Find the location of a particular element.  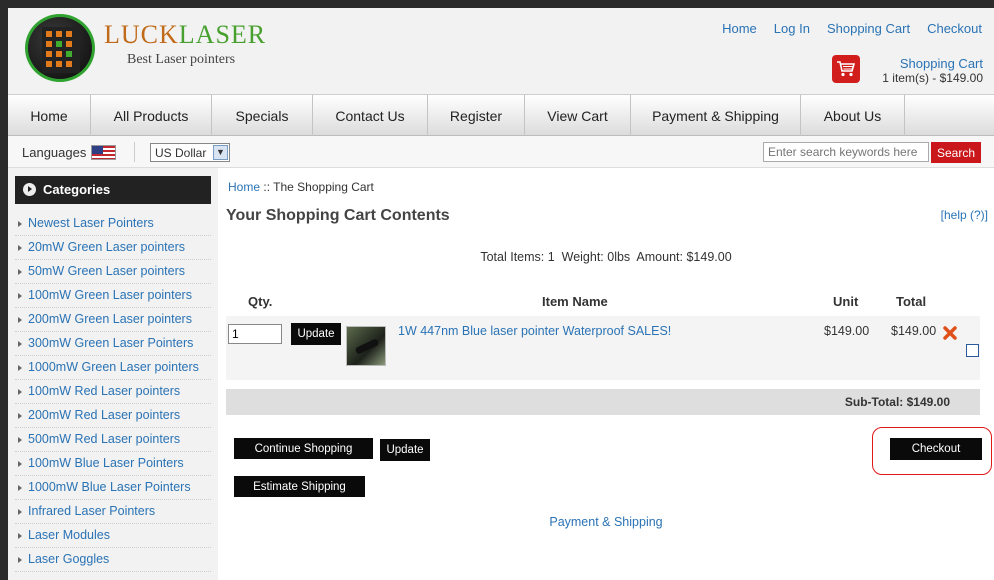

top-link-home: Home is located at coordinates (739, 28).